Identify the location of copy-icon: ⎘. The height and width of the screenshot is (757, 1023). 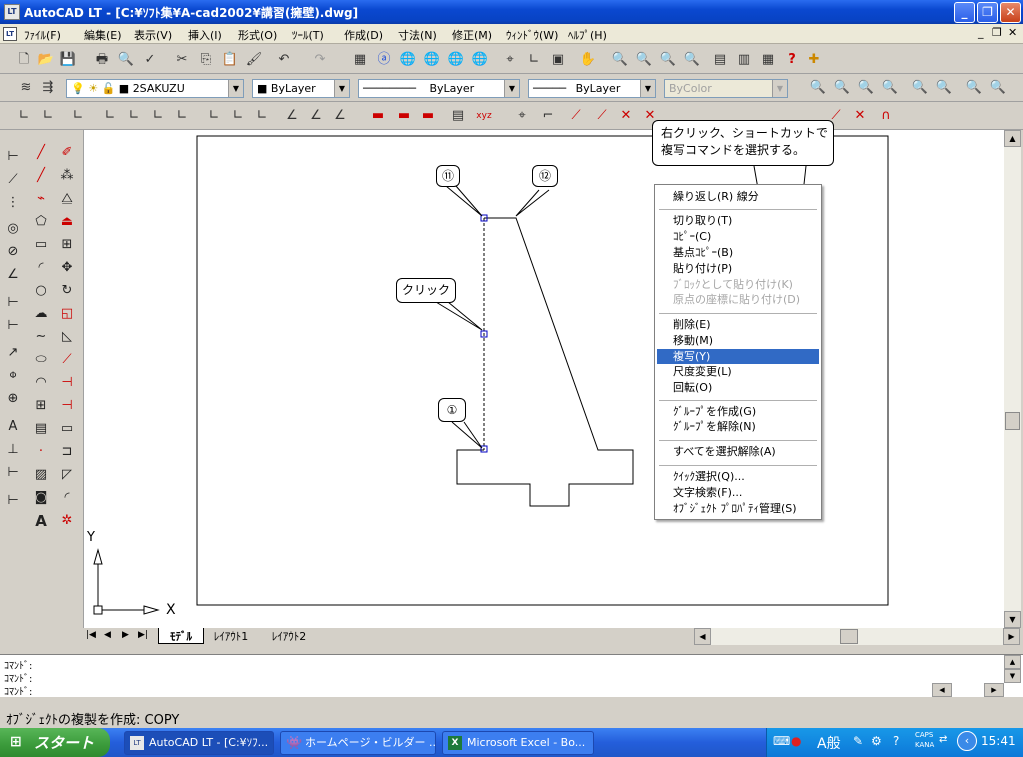
(206, 60).